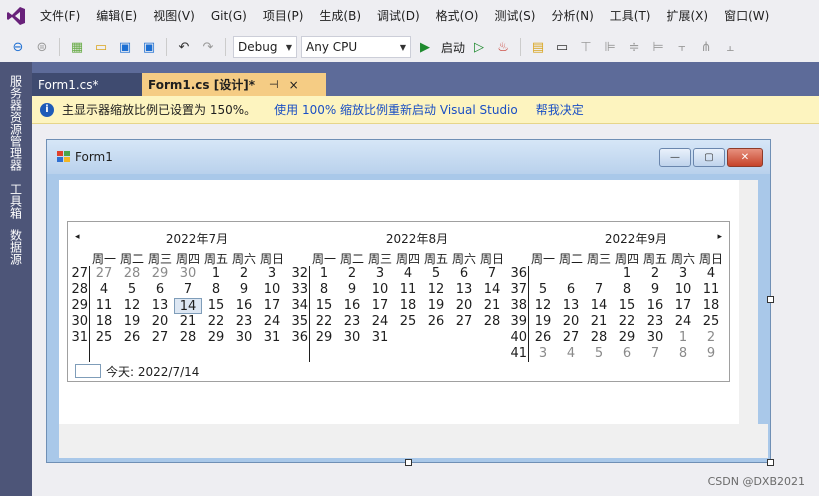  I want to click on back-icon: ⊖, so click(18, 47).